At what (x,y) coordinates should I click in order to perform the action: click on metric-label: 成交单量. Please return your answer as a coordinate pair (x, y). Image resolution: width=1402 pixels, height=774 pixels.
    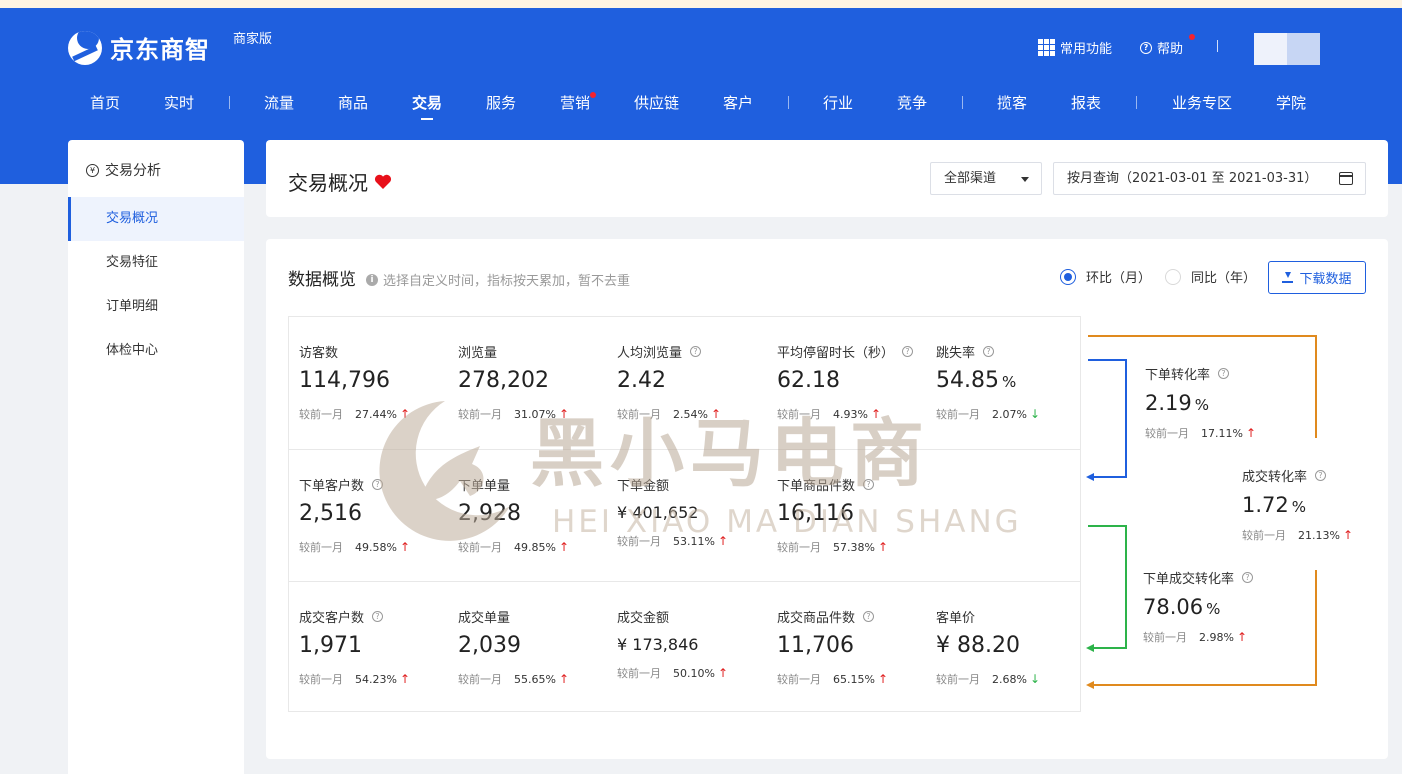
    Looking at the image, I should click on (484, 618).